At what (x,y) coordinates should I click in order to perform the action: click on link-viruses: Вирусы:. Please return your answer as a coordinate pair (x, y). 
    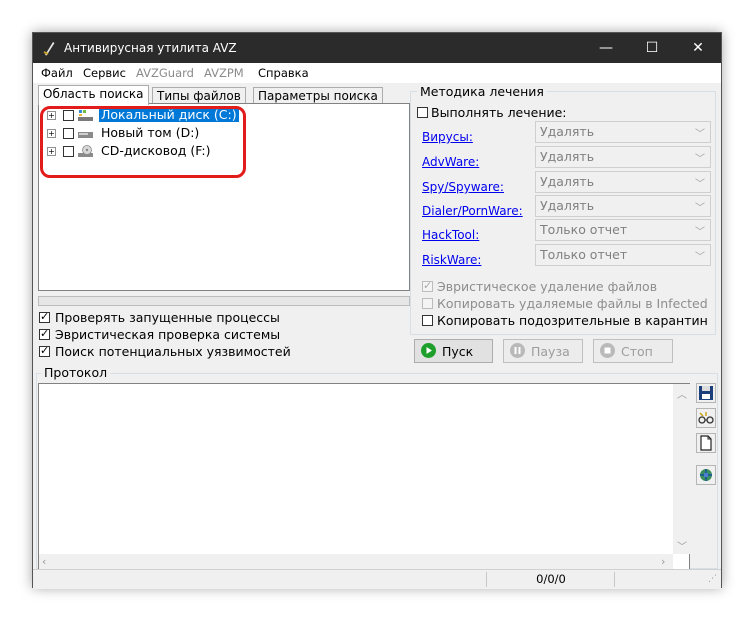
    Looking at the image, I should click on (447, 137).